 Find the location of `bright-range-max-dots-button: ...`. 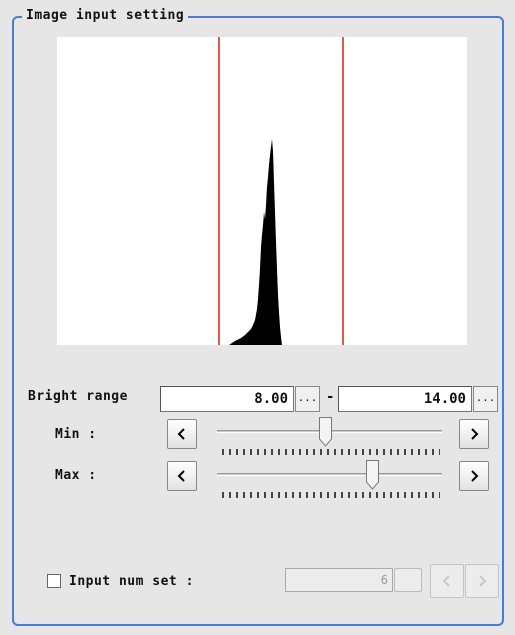

bright-range-max-dots-button: ... is located at coordinates (485, 399).